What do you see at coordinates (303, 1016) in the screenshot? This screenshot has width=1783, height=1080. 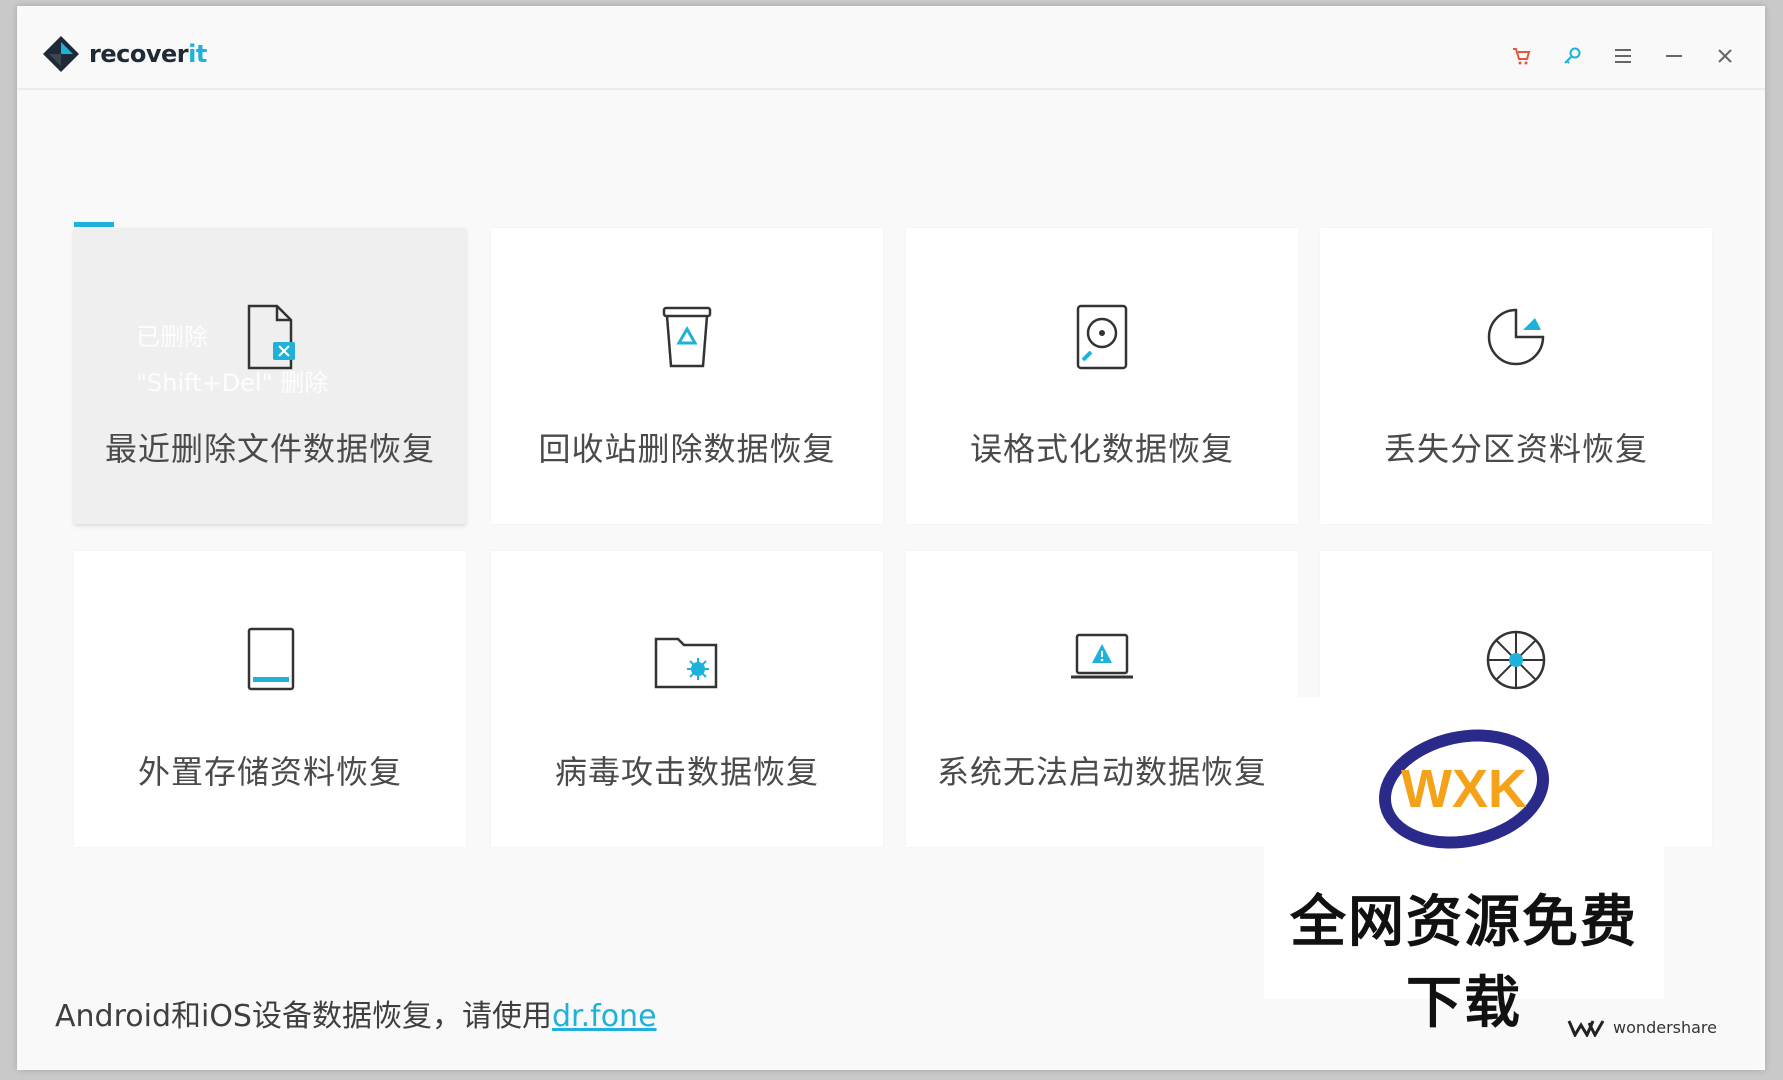 I see `footer-text: Android和iOS设备数据恢复，请使用` at bounding box center [303, 1016].